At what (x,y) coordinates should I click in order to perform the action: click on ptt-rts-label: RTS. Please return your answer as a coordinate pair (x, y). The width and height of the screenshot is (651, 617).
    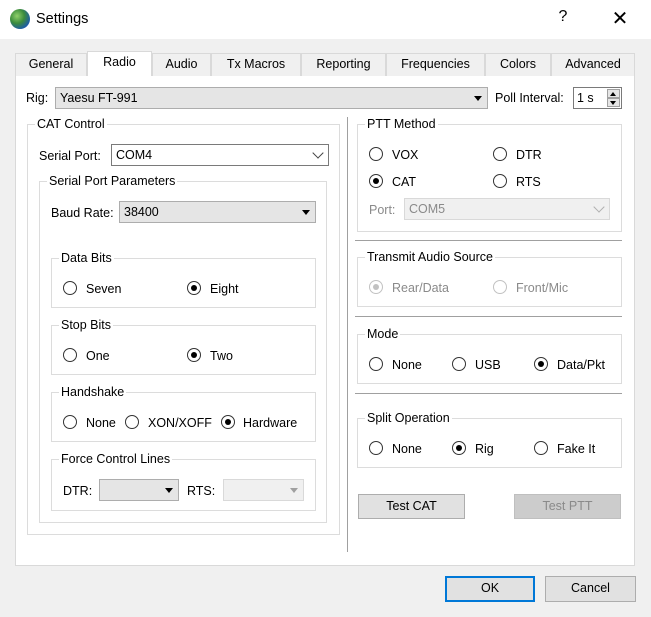
    Looking at the image, I should click on (528, 182).